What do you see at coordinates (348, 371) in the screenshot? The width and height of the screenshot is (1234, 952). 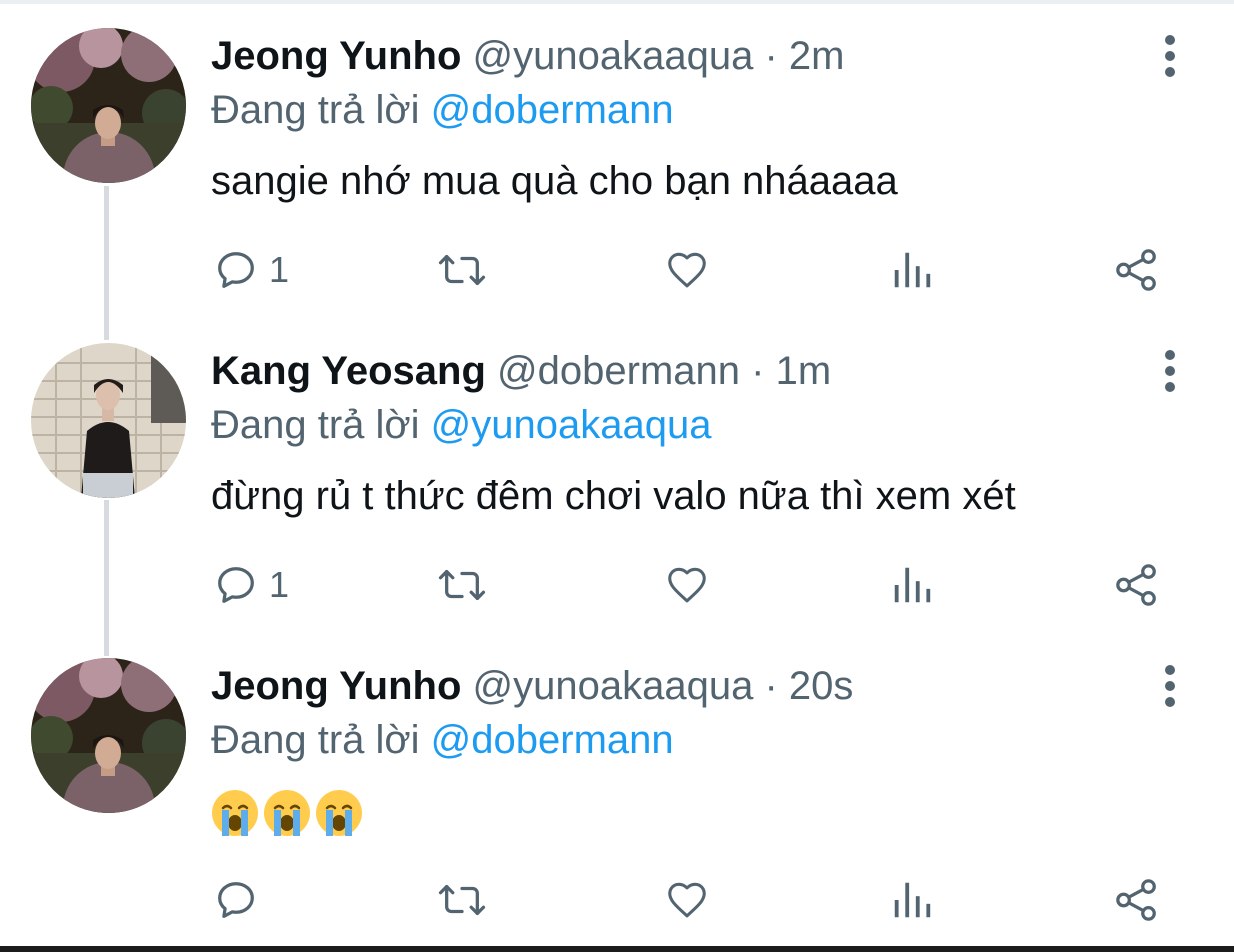 I see `display-name: Kang Yeosang` at bounding box center [348, 371].